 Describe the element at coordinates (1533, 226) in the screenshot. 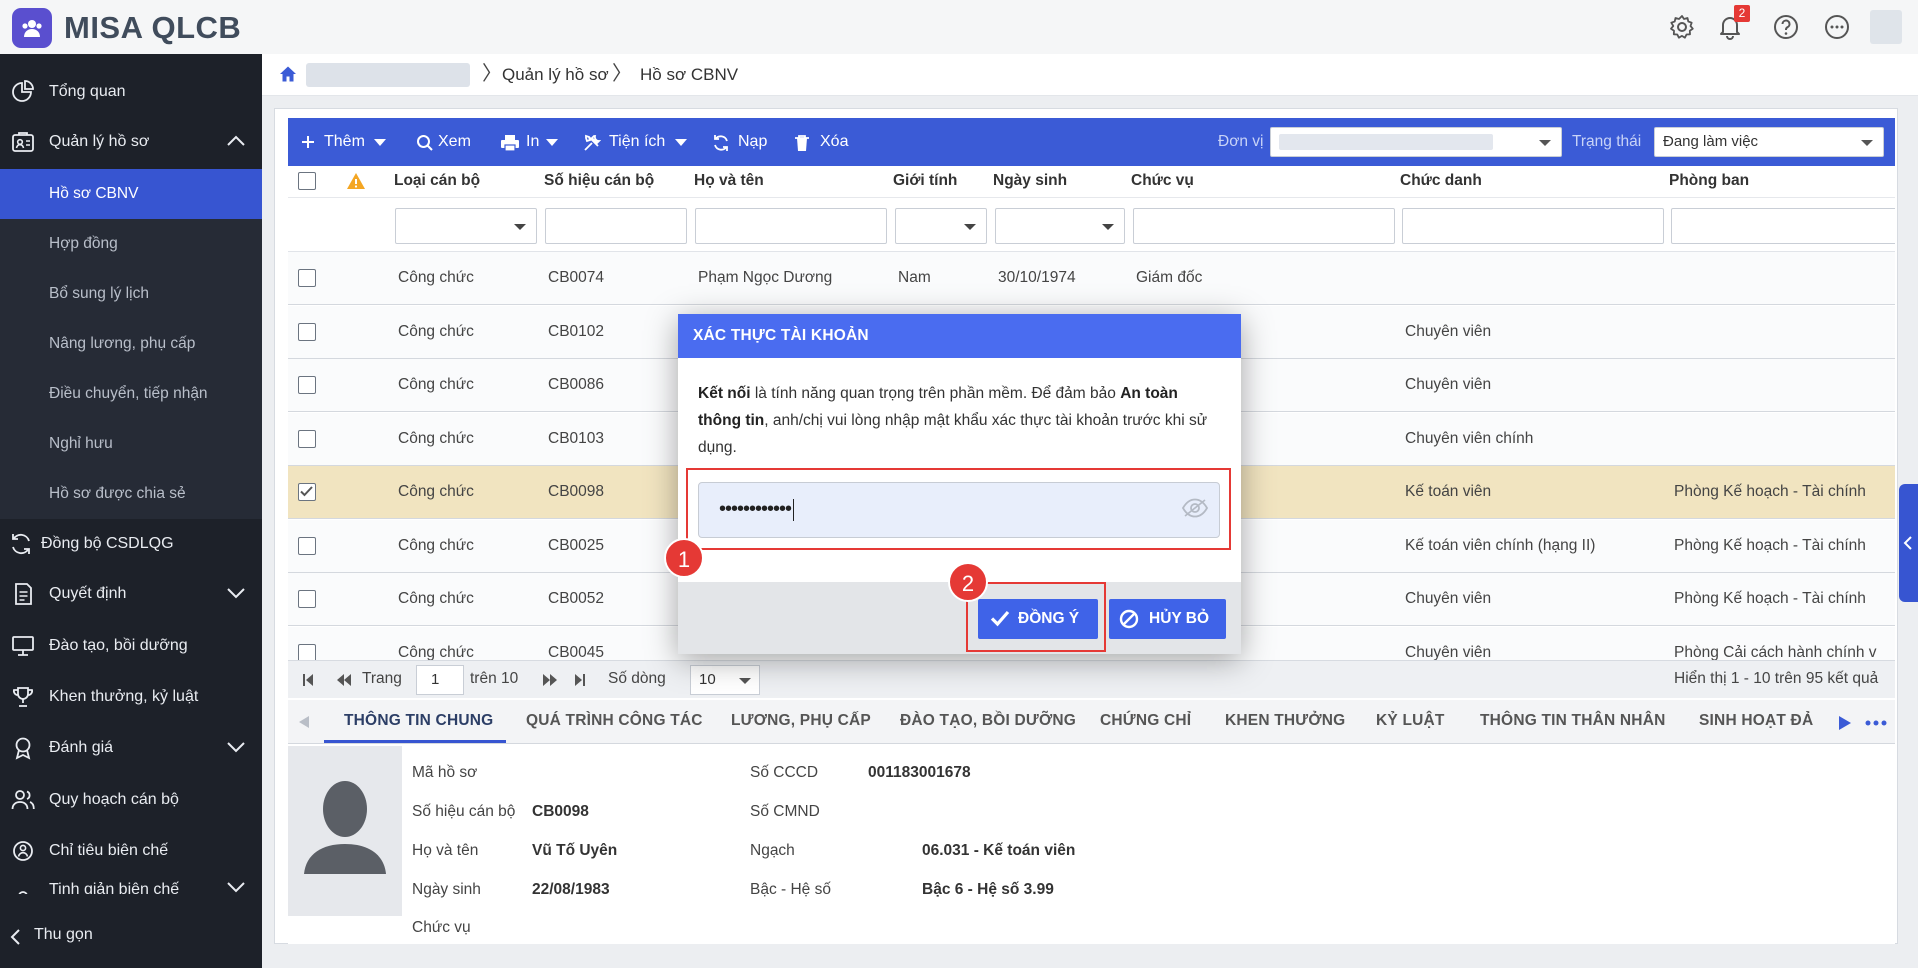

I see `filter-title-input` at that location.